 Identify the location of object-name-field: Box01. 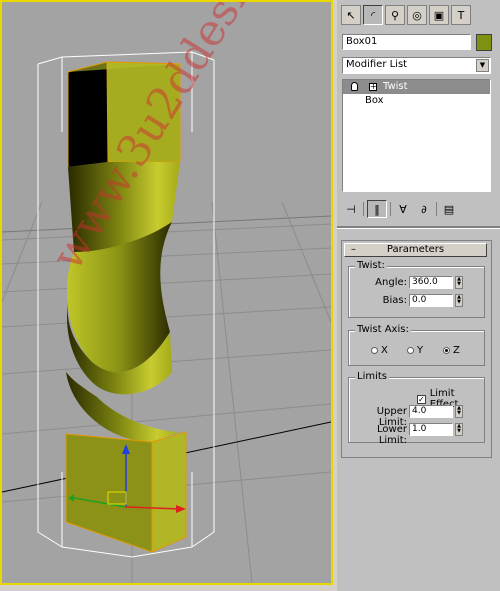
(406, 42).